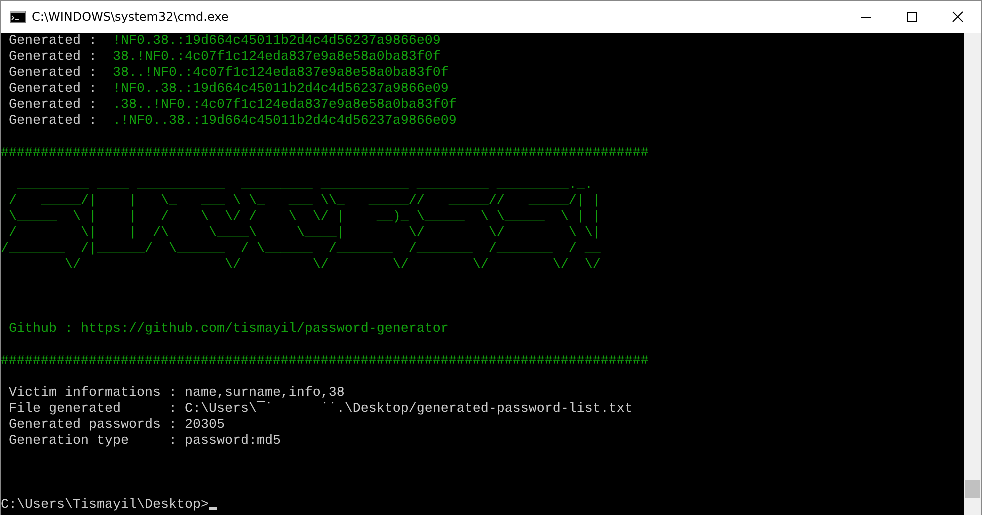 The height and width of the screenshot is (515, 982). Describe the element at coordinates (228, 329) in the screenshot. I see `github-link-text: Github : https://github.com/tismayil/password-generator` at that location.